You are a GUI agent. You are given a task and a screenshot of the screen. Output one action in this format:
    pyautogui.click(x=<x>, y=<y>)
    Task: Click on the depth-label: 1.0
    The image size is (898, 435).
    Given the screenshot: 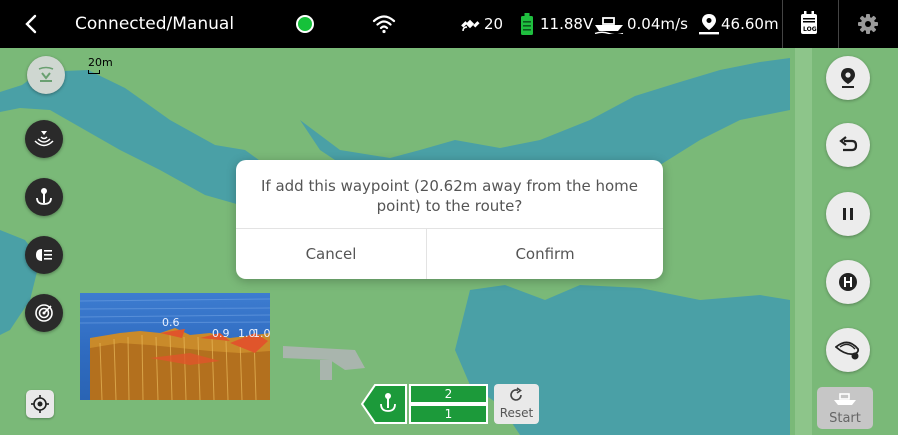 What is the action you would take?
    pyautogui.click(x=261, y=333)
    